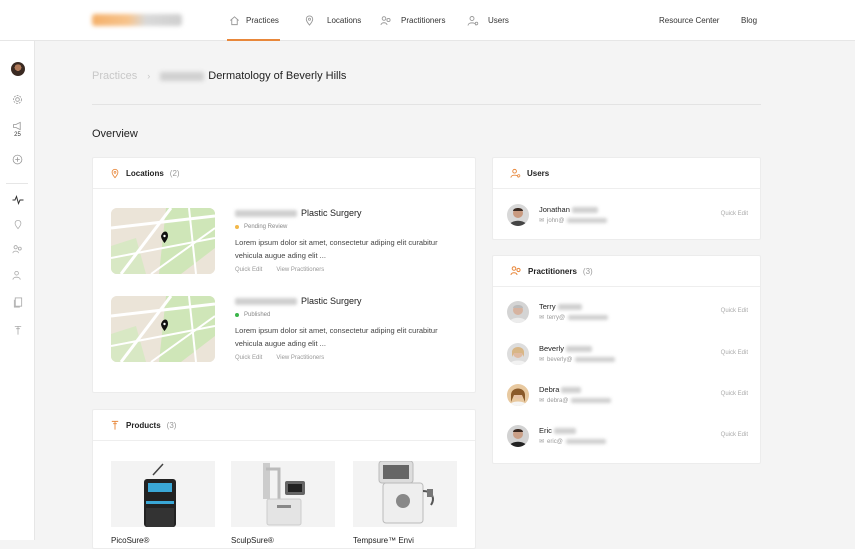  Describe the element at coordinates (426, 104) in the screenshot. I see `header-divider` at that location.